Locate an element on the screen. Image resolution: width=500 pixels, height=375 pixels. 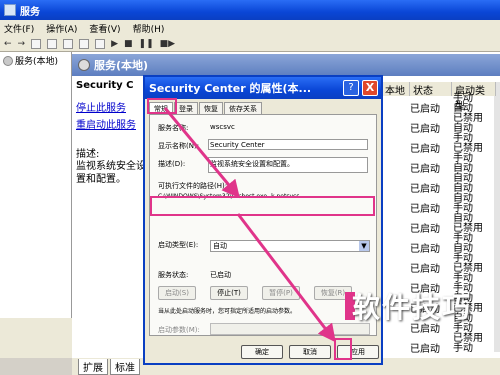
play-icon: ▶ is located at coordinates (114, 44).